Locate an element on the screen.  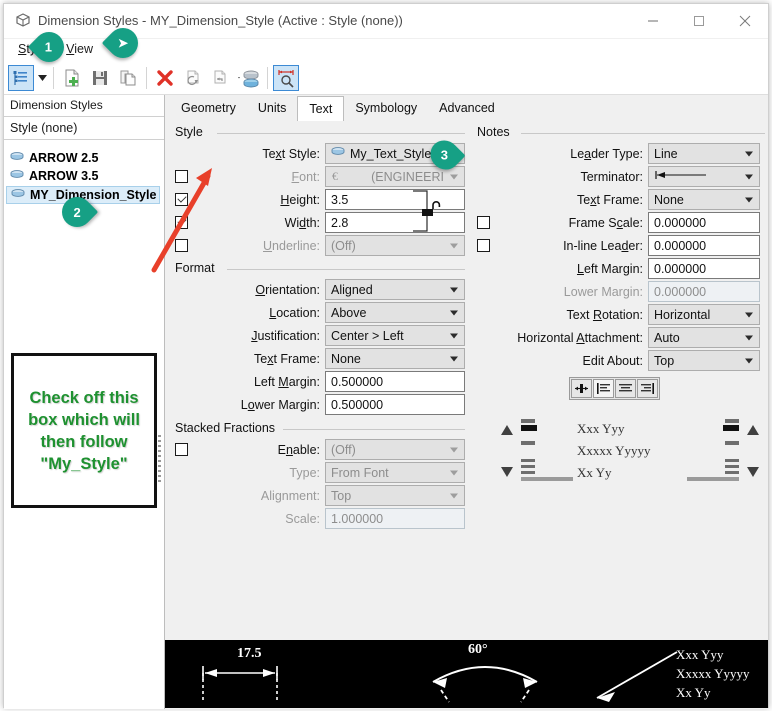
format-left-margin-input: 0.500000 is located at coordinates (395, 381).